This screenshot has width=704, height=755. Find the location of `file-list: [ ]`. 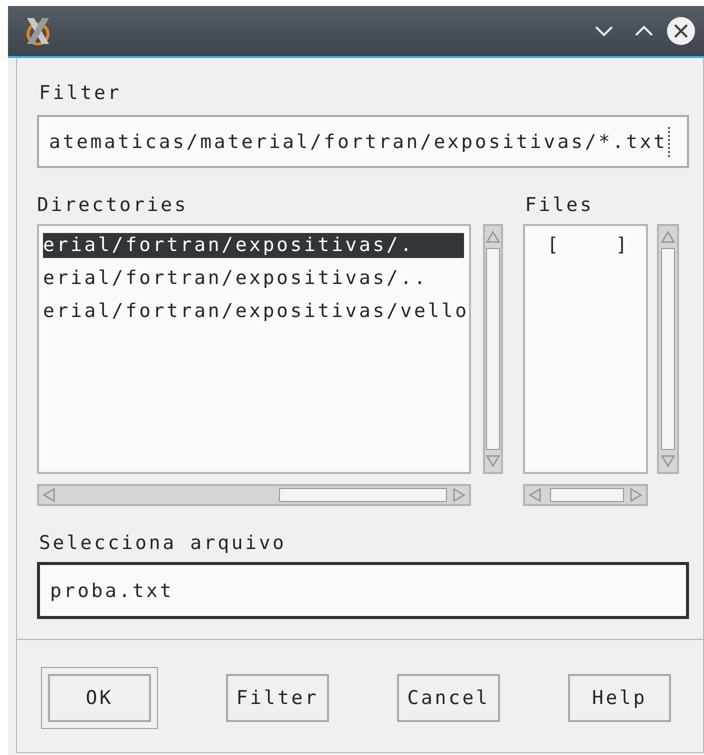

file-list: [ ] is located at coordinates (585, 349).